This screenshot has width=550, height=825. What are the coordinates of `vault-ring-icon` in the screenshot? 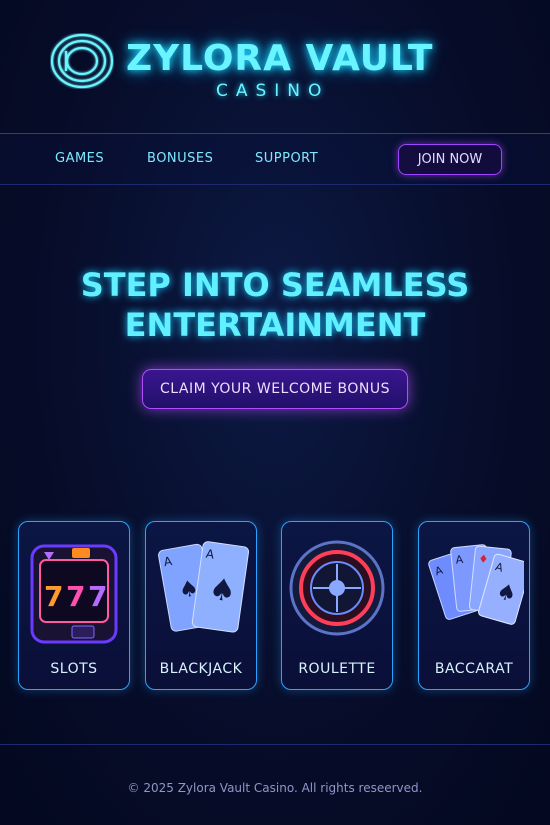 It's located at (82, 61).